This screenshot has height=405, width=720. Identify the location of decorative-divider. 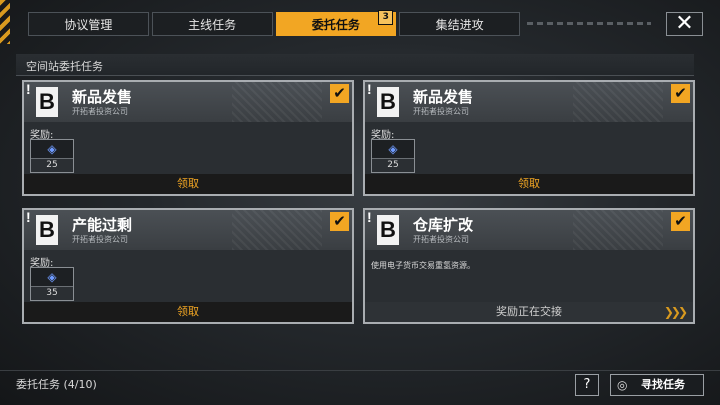
(589, 23).